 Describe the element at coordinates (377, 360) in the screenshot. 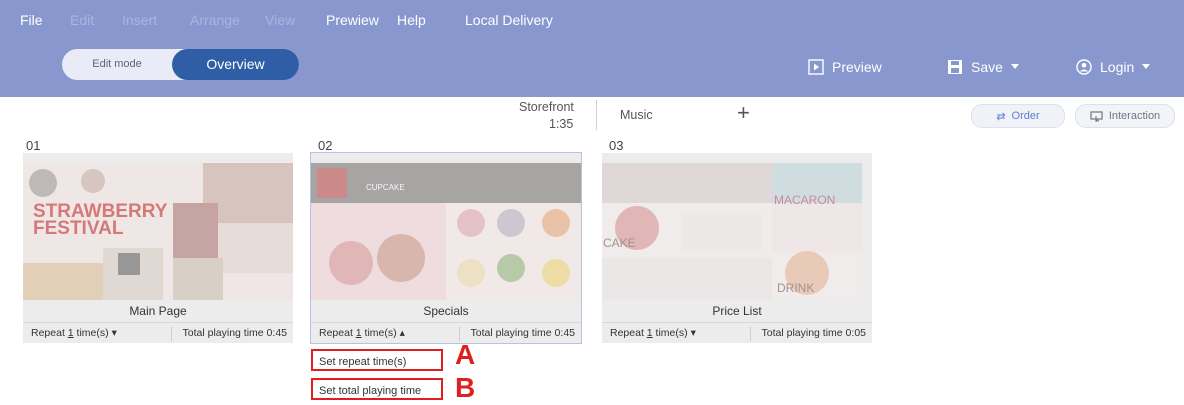

I see `set-repeat-time-option: Set repeat time(s)` at that location.